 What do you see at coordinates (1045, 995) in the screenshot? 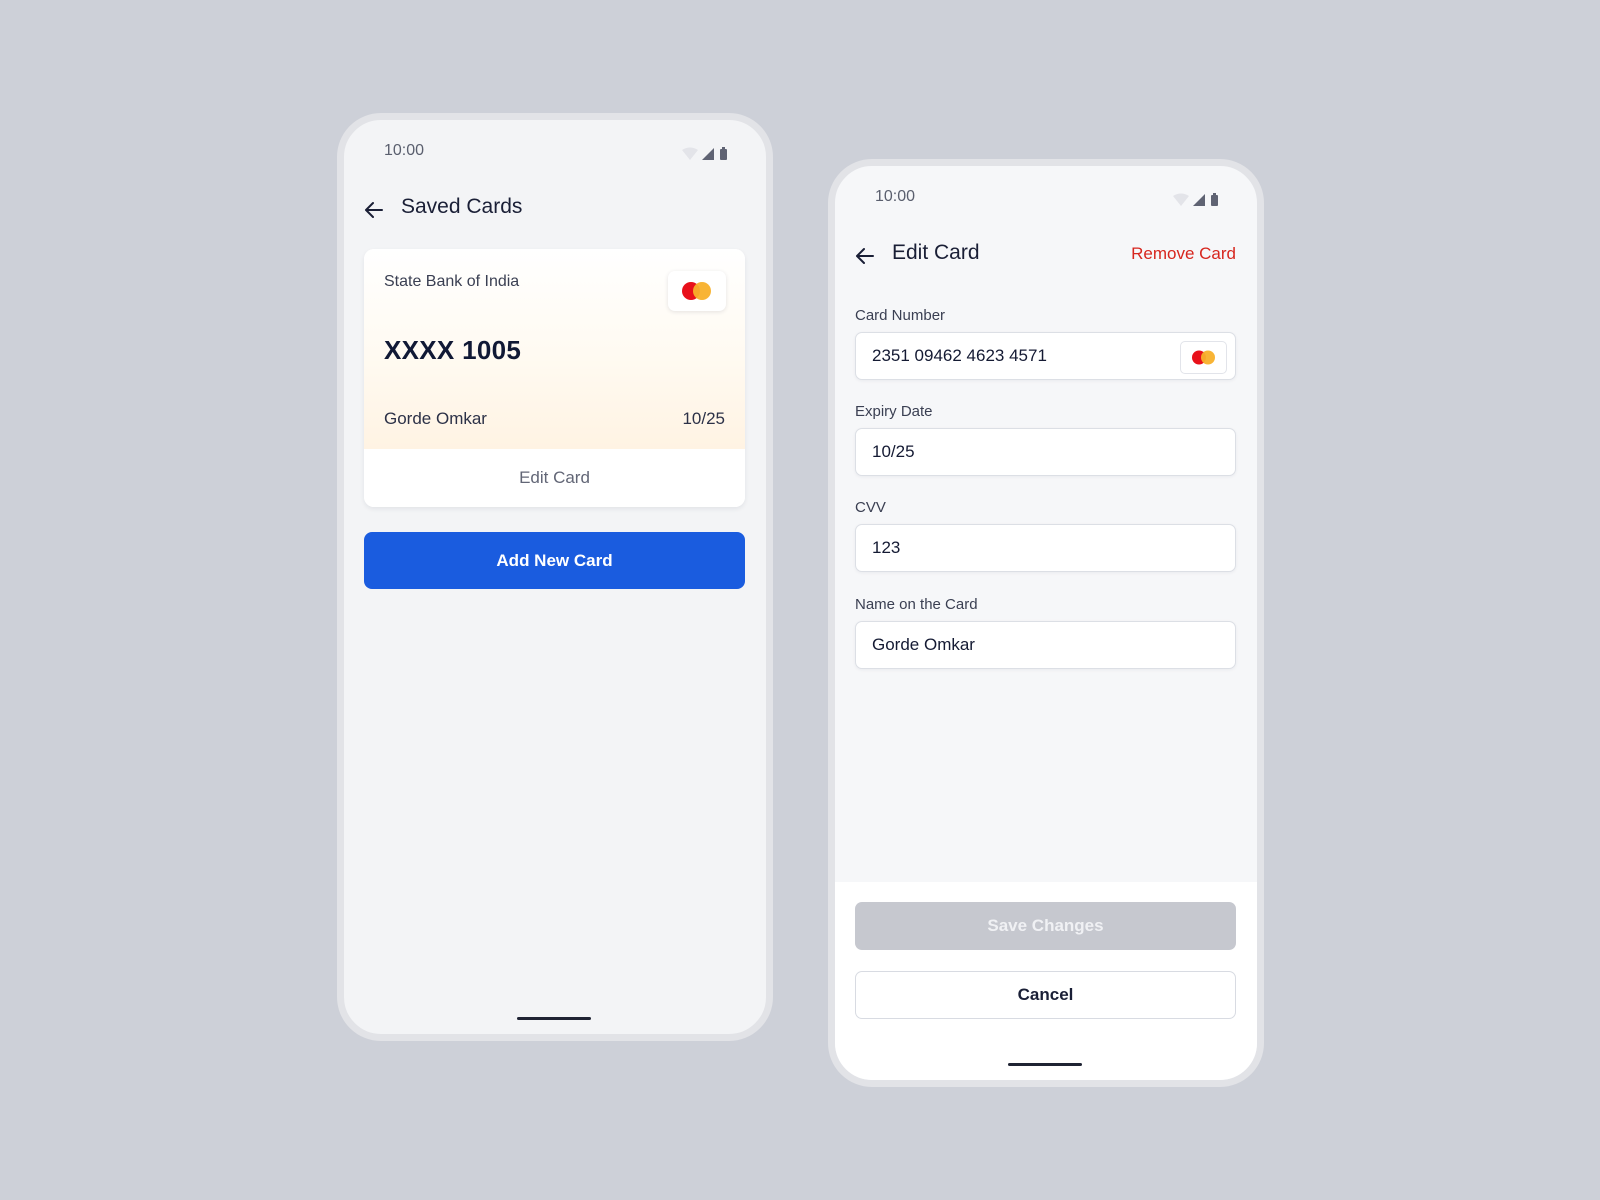
I see `cancel-button: Cancel` at bounding box center [1045, 995].